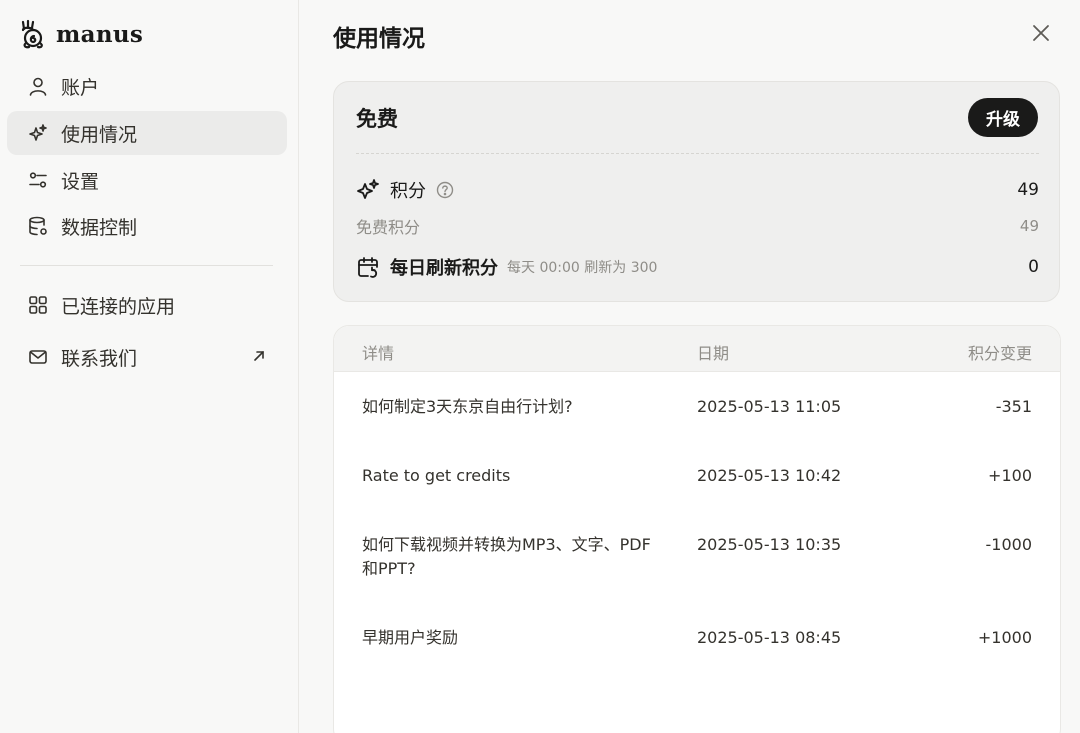  What do you see at coordinates (147, 86) in the screenshot?
I see `sidebar-item-account: 账户` at bounding box center [147, 86].